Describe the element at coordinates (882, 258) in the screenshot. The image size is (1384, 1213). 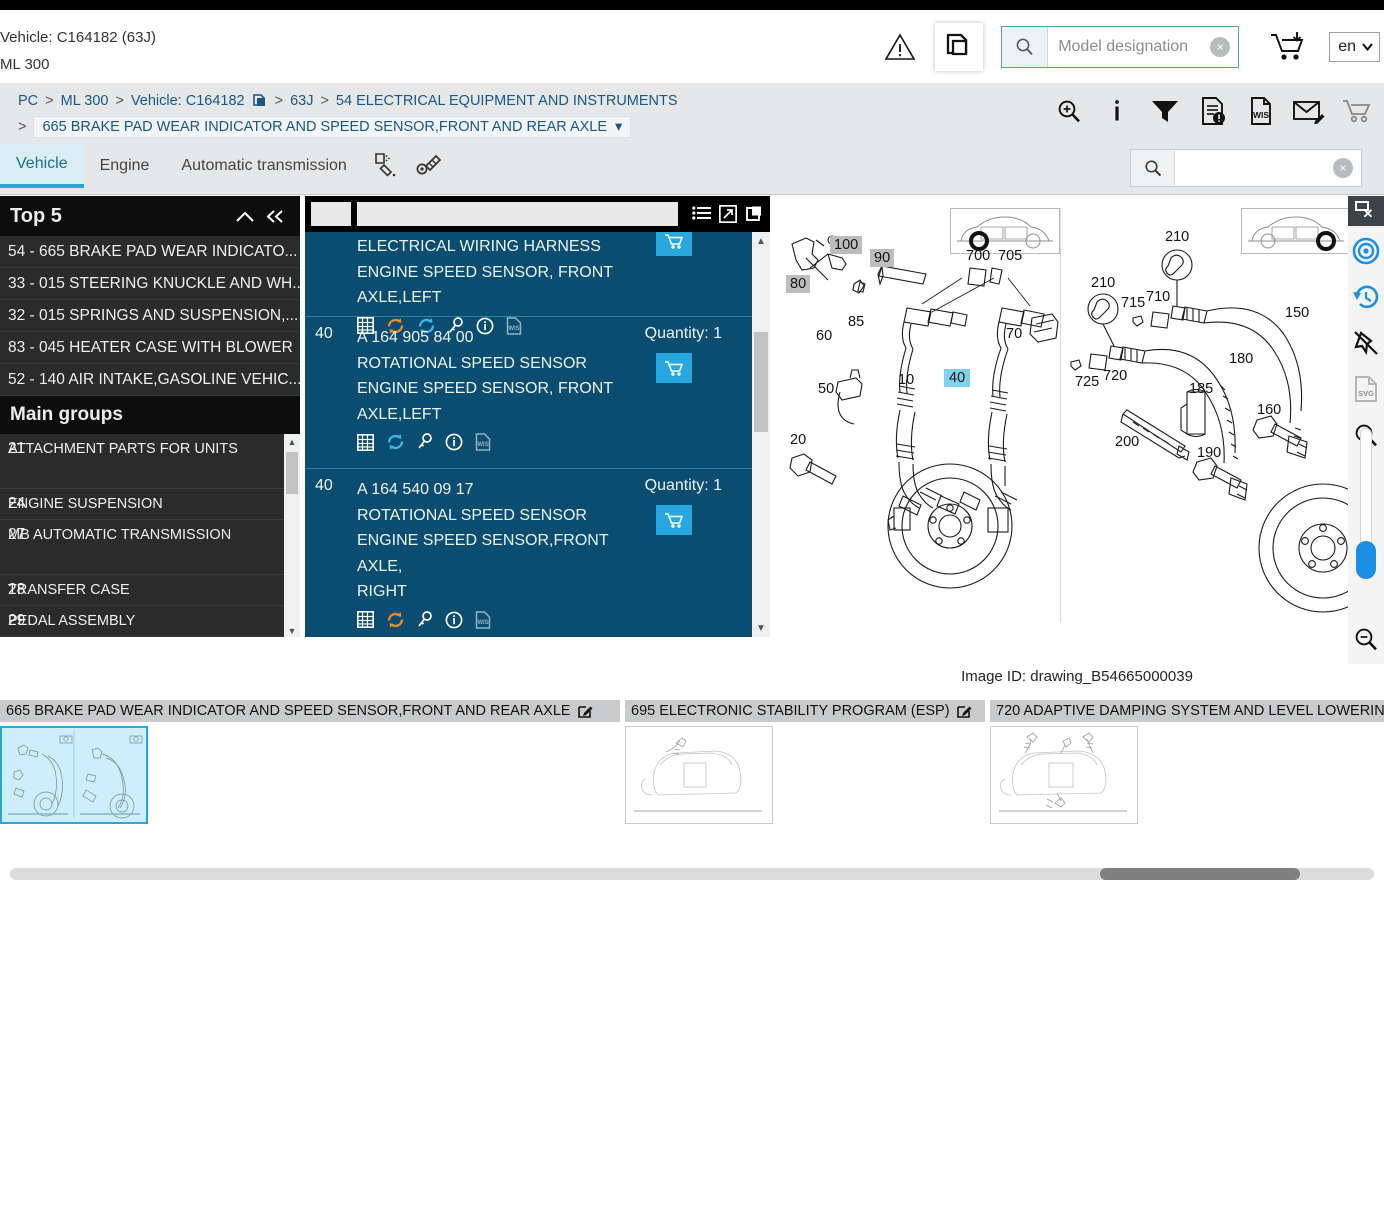
I see `drawing-label-90: 90` at that location.